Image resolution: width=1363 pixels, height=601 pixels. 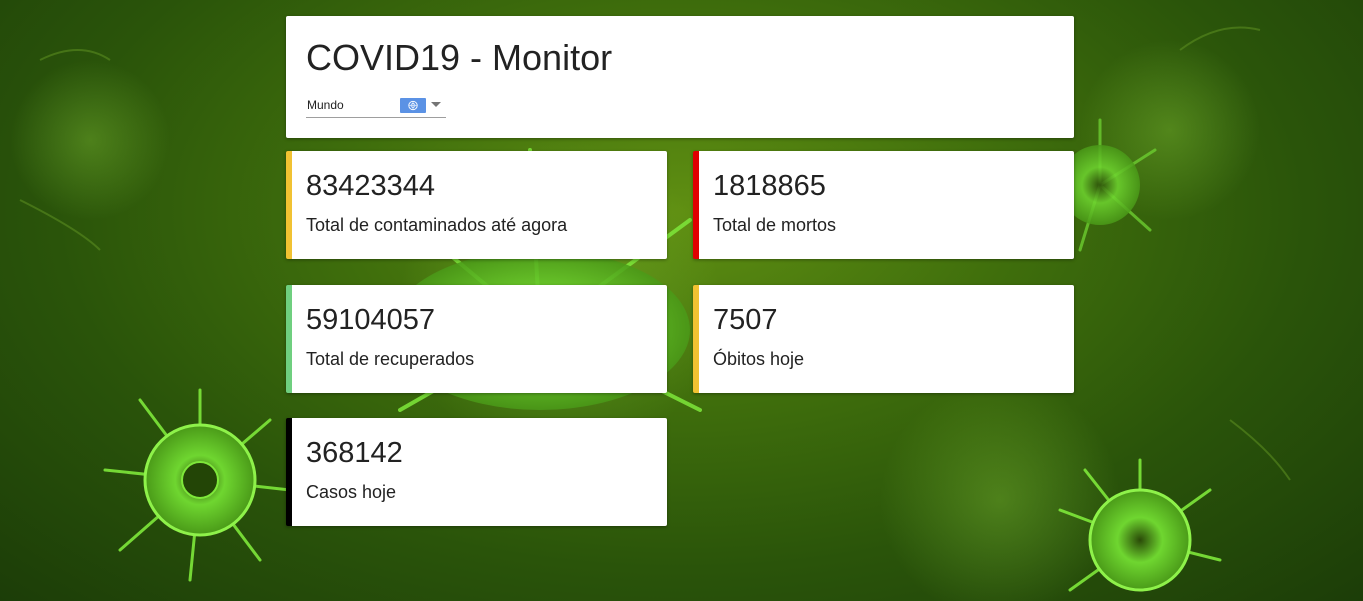 What do you see at coordinates (775, 225) in the screenshot?
I see `total-deaths-label: Total de mortos` at bounding box center [775, 225].